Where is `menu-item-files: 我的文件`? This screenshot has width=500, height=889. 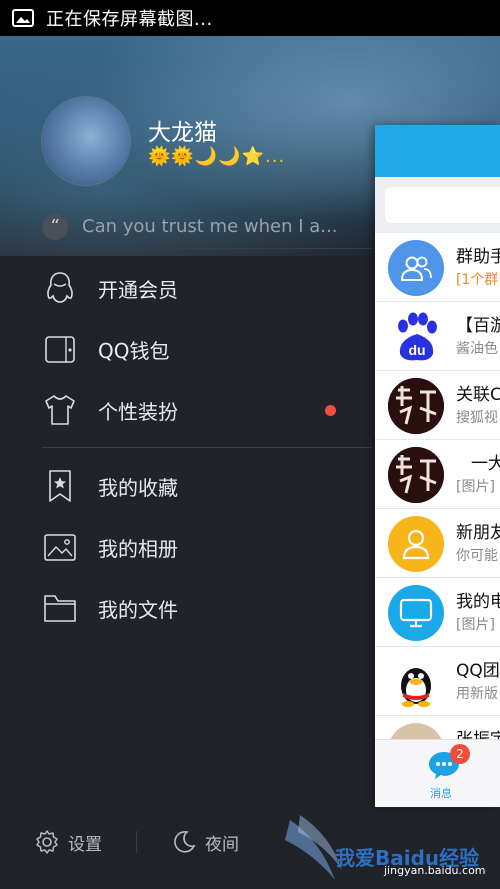
menu-item-files: 我的文件 is located at coordinates (192, 608).